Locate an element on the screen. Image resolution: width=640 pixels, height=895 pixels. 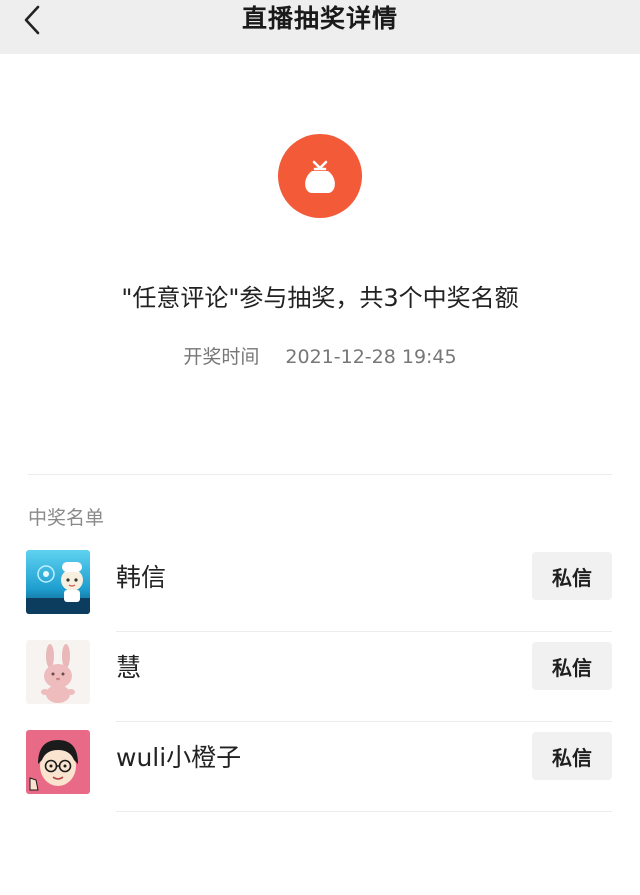
winner-name: 慧 is located at coordinates (129, 667).